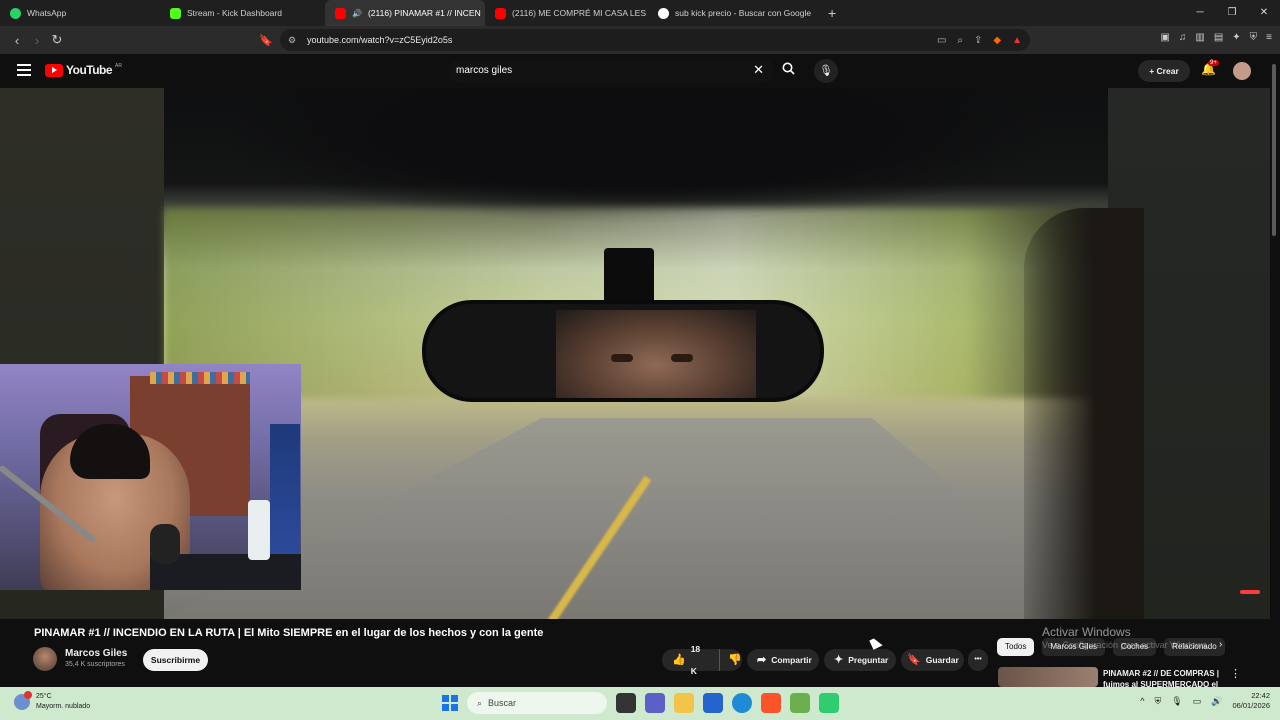 Image resolution: width=1280 pixels, height=720 pixels. What do you see at coordinates (1242, 71) in the screenshot?
I see `account-avatar` at bounding box center [1242, 71].